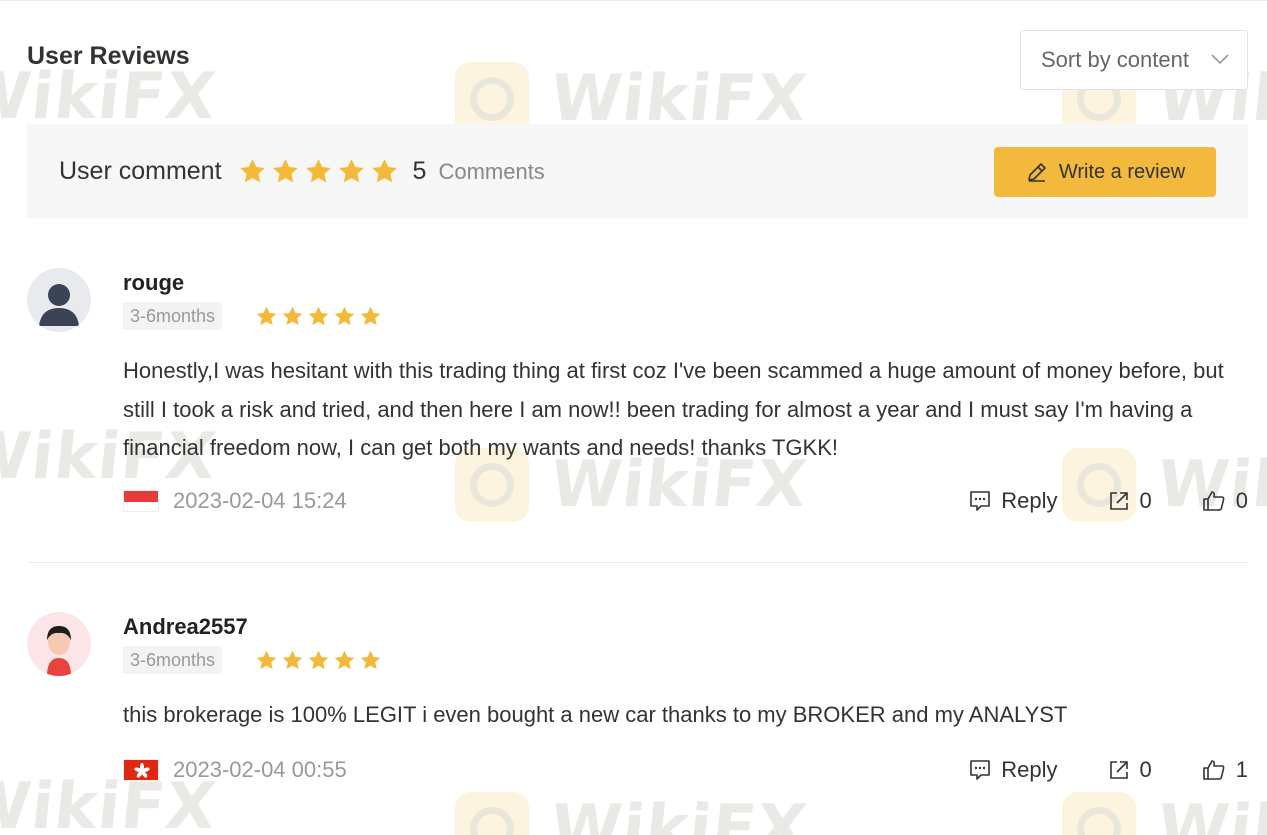  What do you see at coordinates (419, 171) in the screenshot?
I see `comment-count: 5` at bounding box center [419, 171].